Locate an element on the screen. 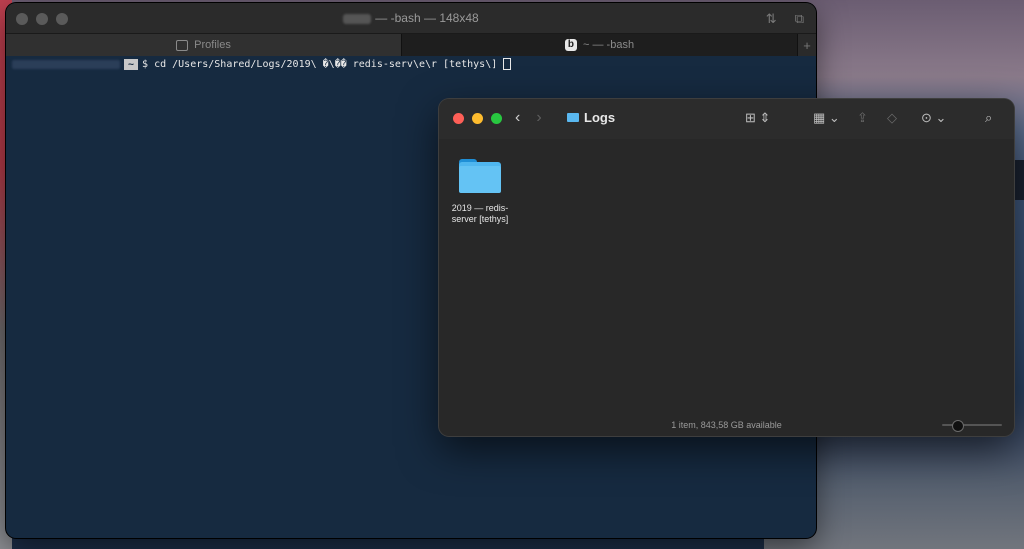  window-title: — -bash — 148x48 is located at coordinates (411, 18).